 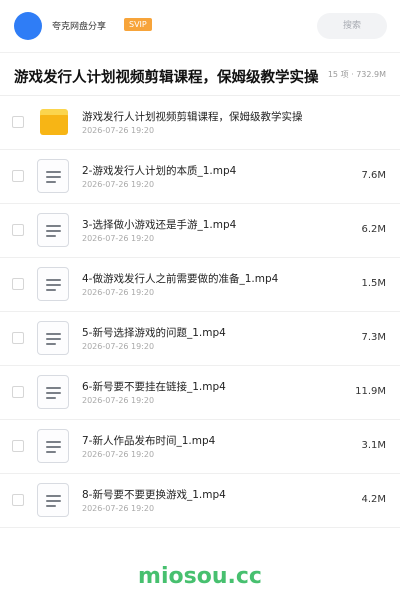 What do you see at coordinates (54, 122) in the screenshot?
I see `folder-icon` at bounding box center [54, 122].